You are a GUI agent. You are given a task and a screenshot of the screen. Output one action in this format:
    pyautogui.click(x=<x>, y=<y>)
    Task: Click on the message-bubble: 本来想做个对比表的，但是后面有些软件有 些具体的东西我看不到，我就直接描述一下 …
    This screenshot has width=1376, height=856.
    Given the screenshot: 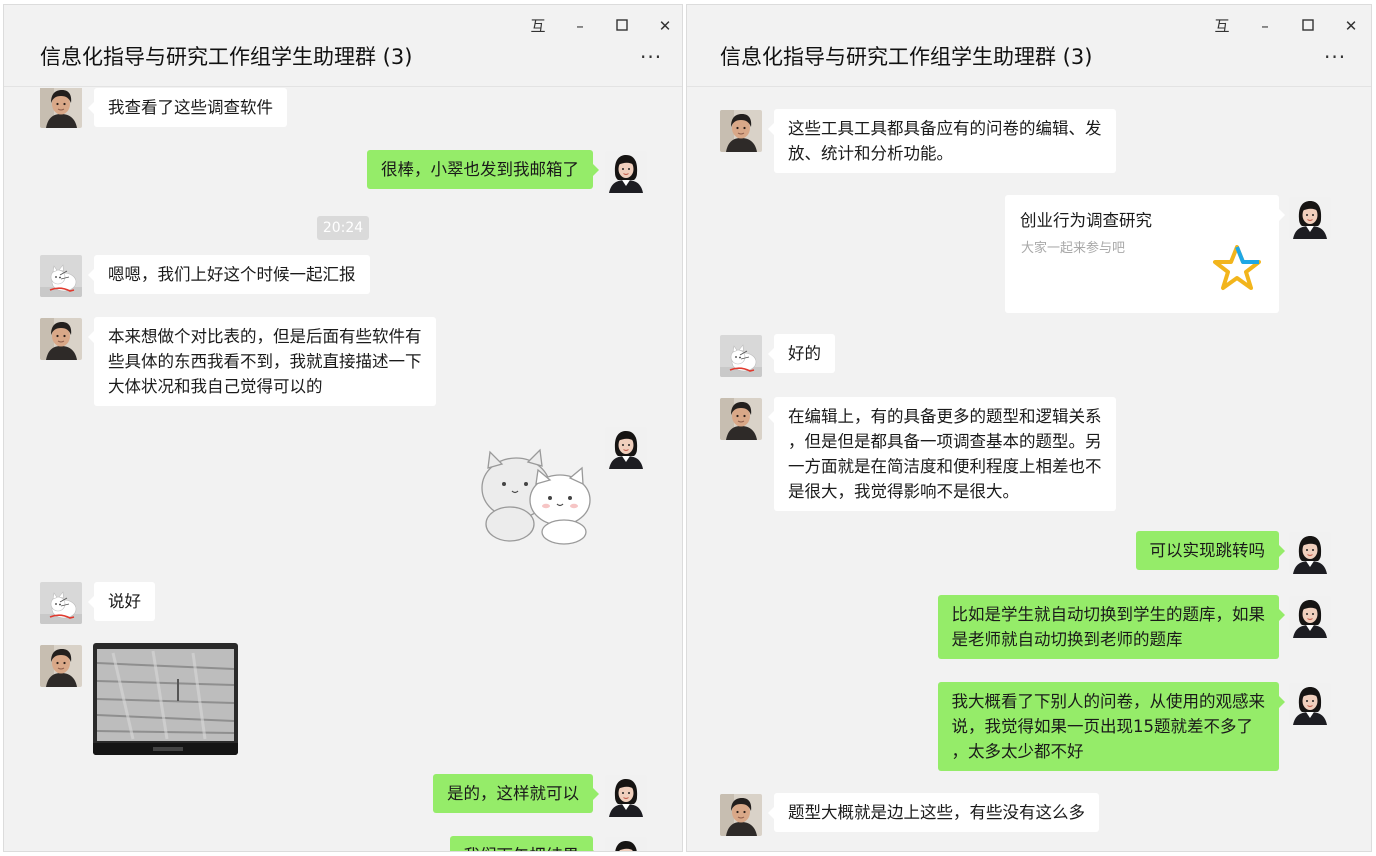 What is the action you would take?
    pyautogui.click(x=262, y=361)
    